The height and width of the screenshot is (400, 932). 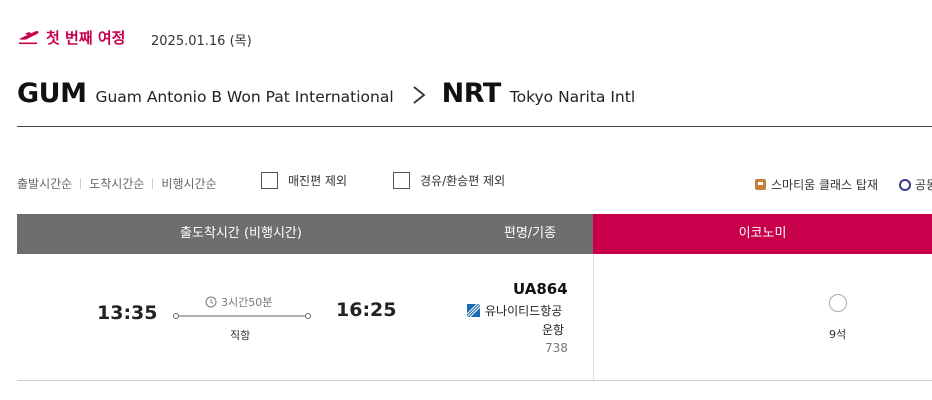 What do you see at coordinates (762, 233) in the screenshot?
I see `header-economy: 이코노미` at bounding box center [762, 233].